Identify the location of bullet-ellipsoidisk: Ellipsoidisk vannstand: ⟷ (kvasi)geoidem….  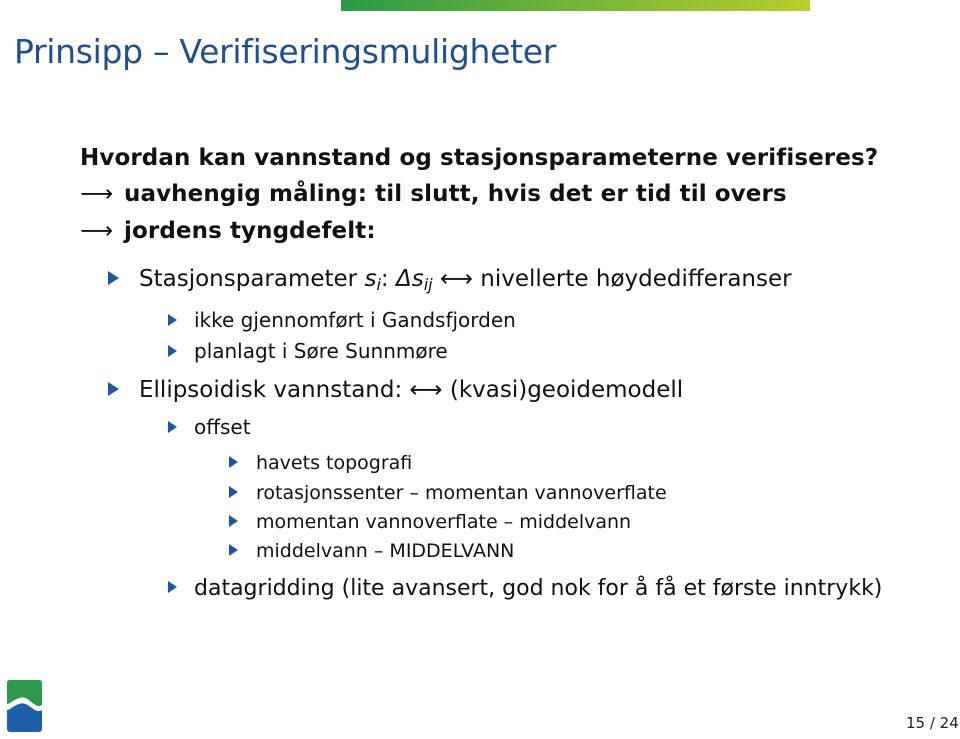
(395, 390).